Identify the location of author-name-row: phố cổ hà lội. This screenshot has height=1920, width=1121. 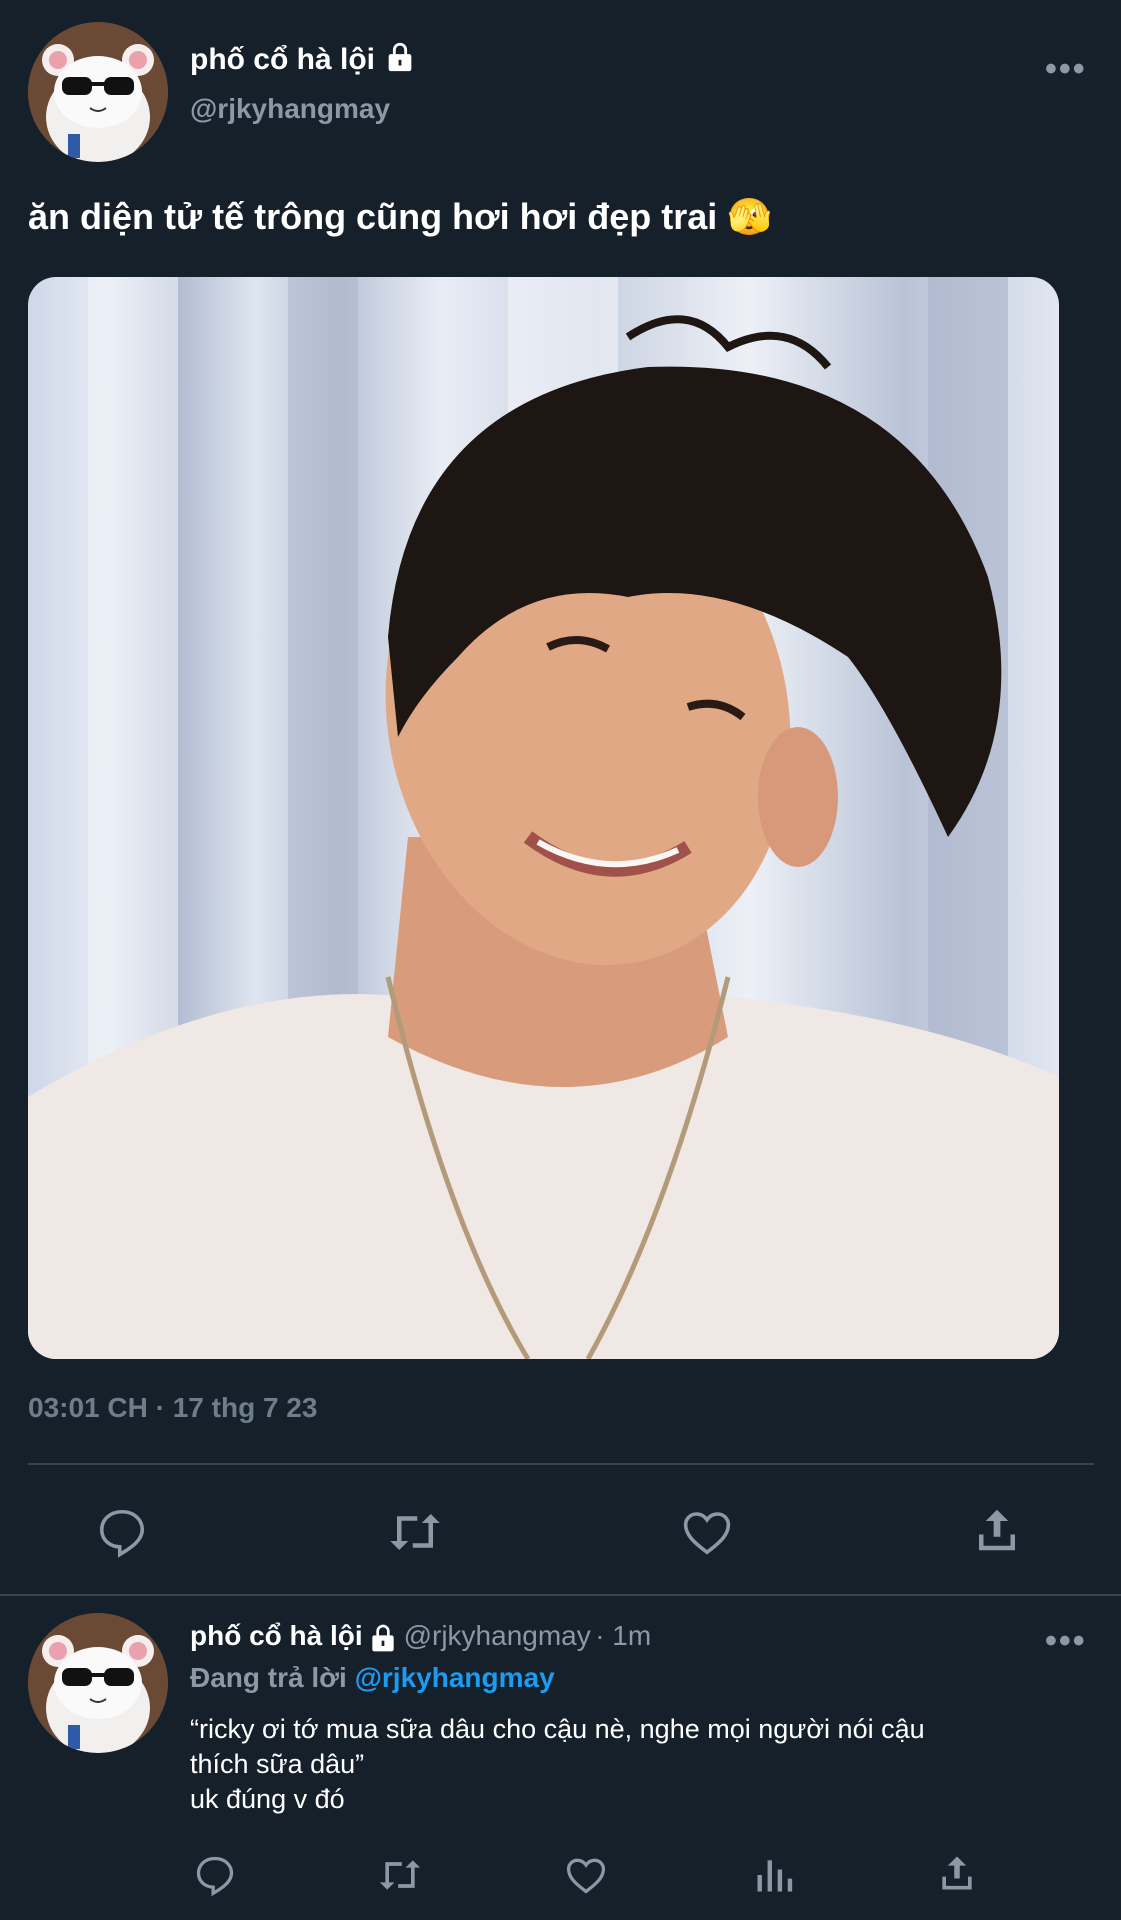
(303, 61).